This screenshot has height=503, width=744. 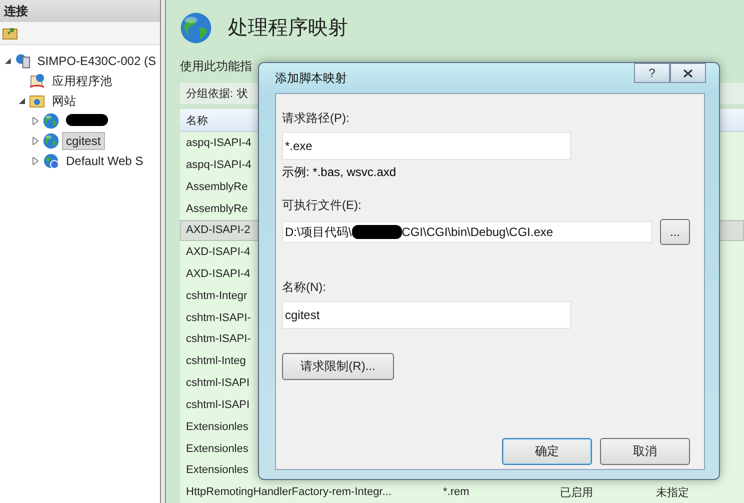 What do you see at coordinates (547, 451) in the screenshot?
I see `dialog-button: 确定` at bounding box center [547, 451].